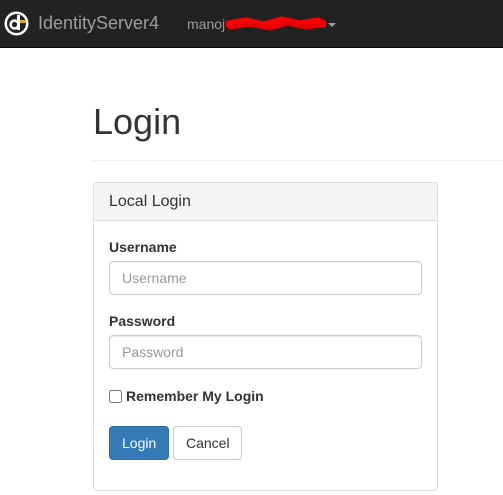 The width and height of the screenshot is (503, 495). Describe the element at coordinates (207, 443) in the screenshot. I see `cancel-button: Cancel` at that location.